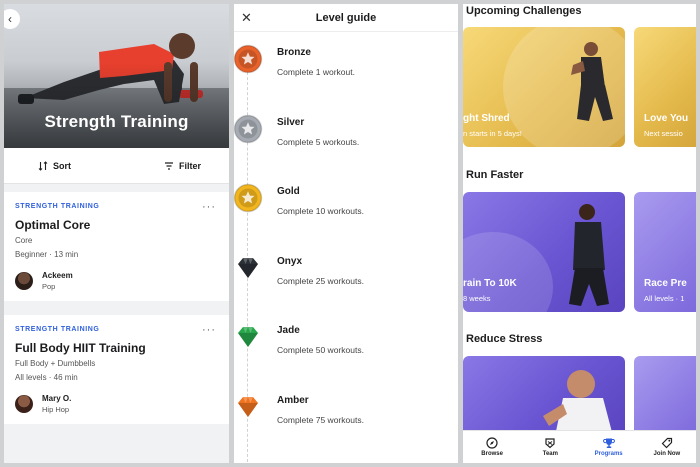 This screenshot has height=467, width=700. I want to click on tab-programs: Programs, so click(609, 447).